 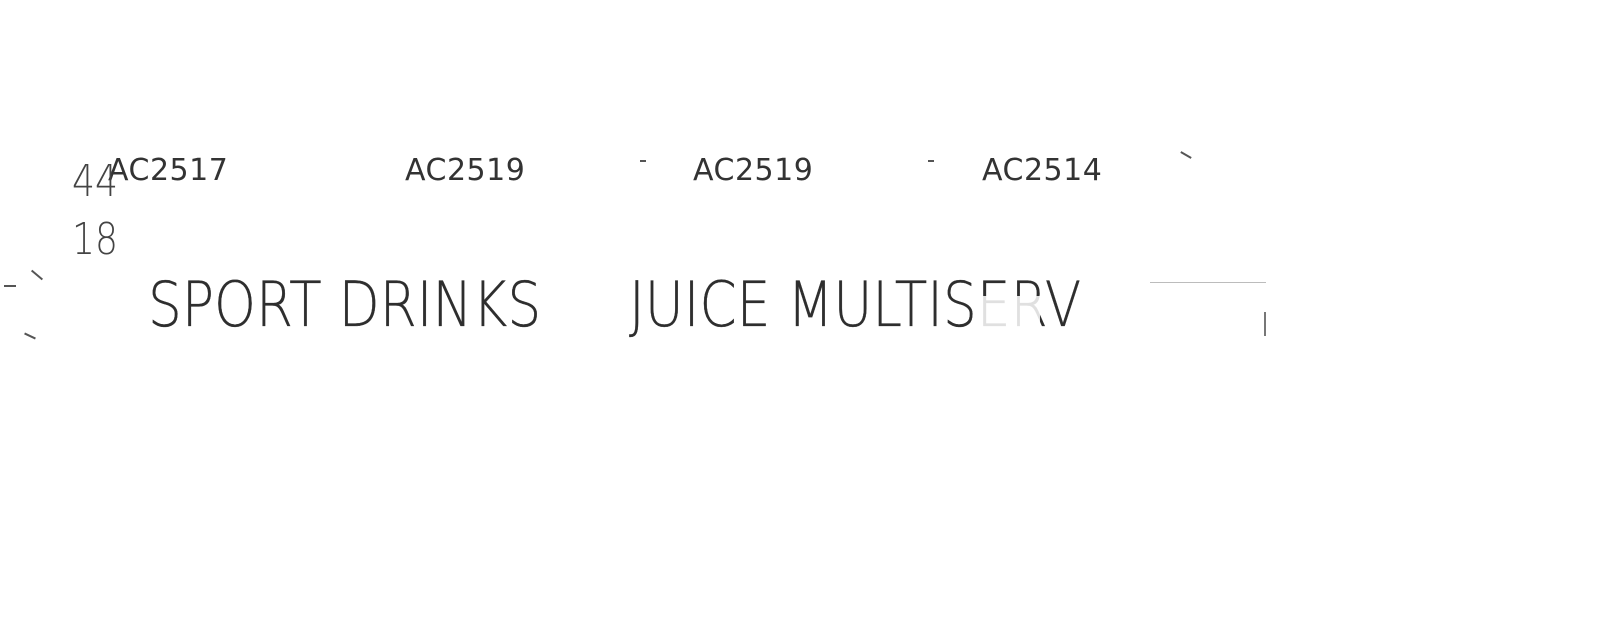 What do you see at coordinates (345, 304) in the screenshot?
I see `category-label-sport-drinks: SPORT DRINKS` at bounding box center [345, 304].